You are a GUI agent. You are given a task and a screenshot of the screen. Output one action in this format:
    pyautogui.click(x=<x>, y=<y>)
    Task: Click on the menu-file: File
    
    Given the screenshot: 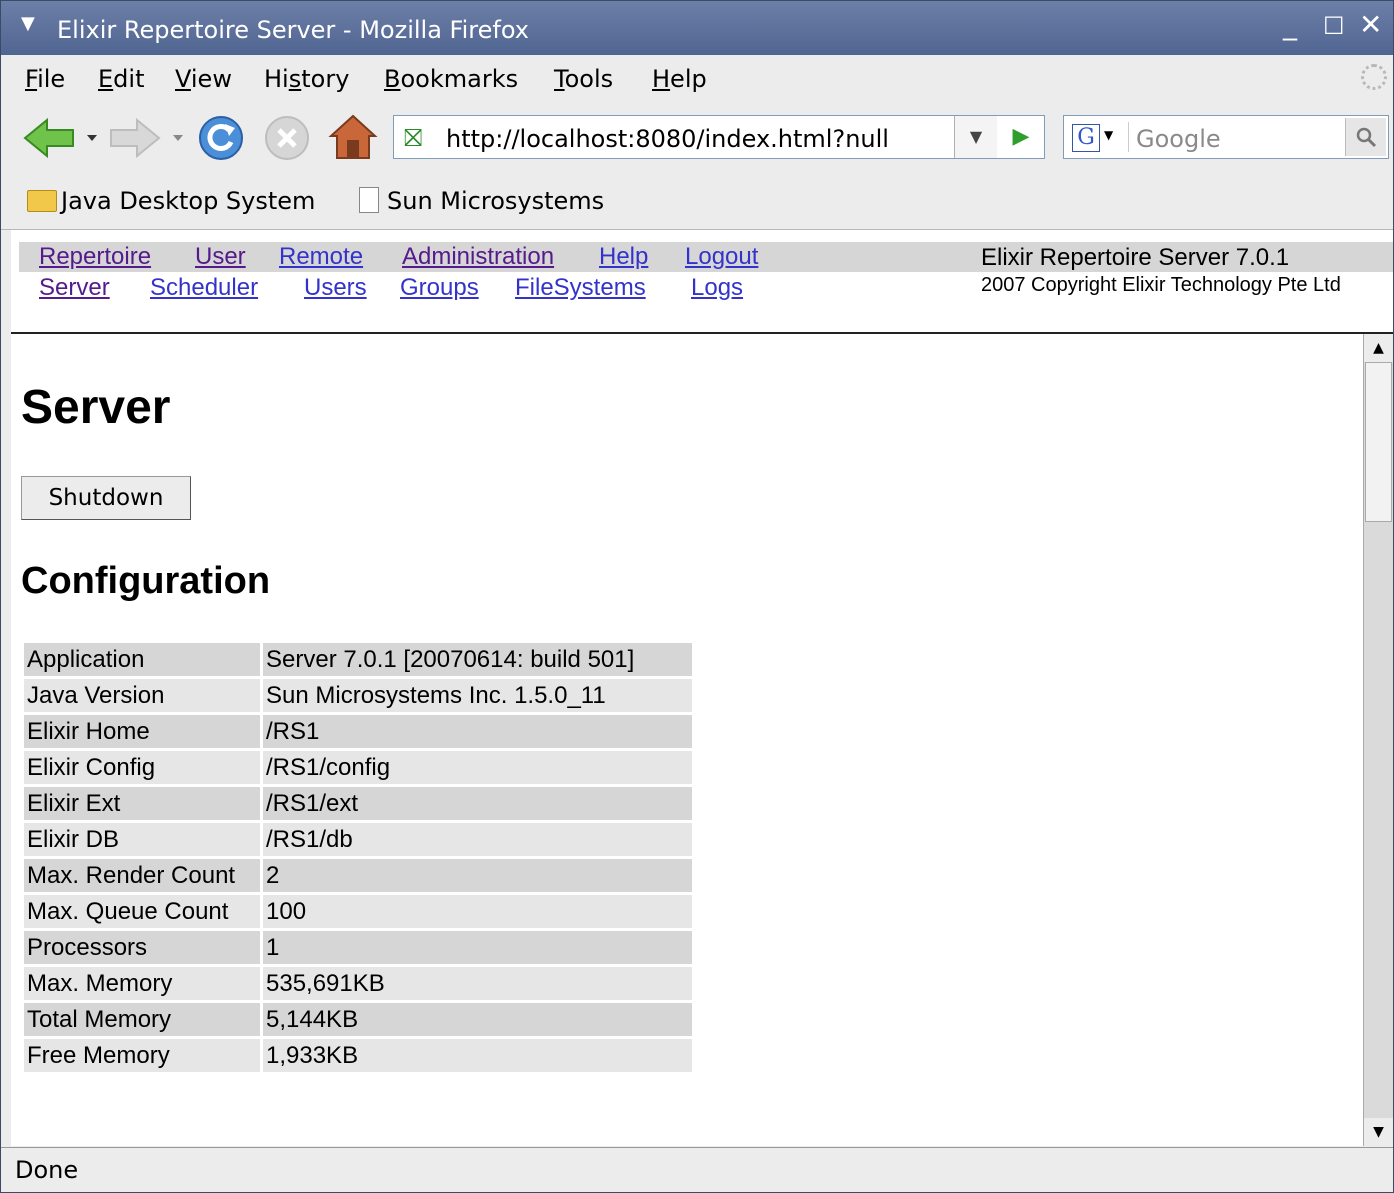 What is the action you would take?
    pyautogui.click(x=45, y=79)
    